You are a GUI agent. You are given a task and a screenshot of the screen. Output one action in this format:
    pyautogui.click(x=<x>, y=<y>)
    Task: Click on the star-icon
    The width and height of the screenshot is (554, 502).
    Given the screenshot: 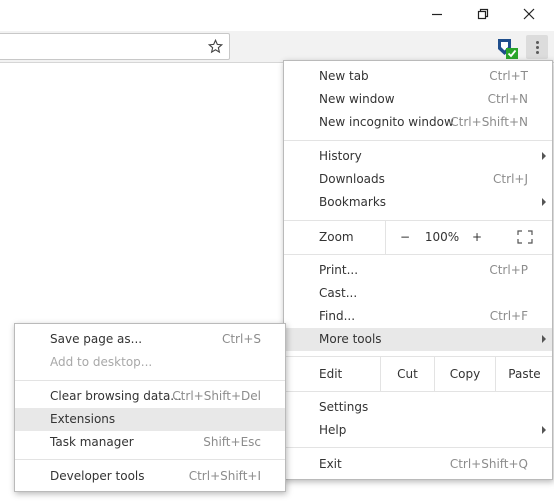 What is the action you would take?
    pyautogui.click(x=215, y=46)
    